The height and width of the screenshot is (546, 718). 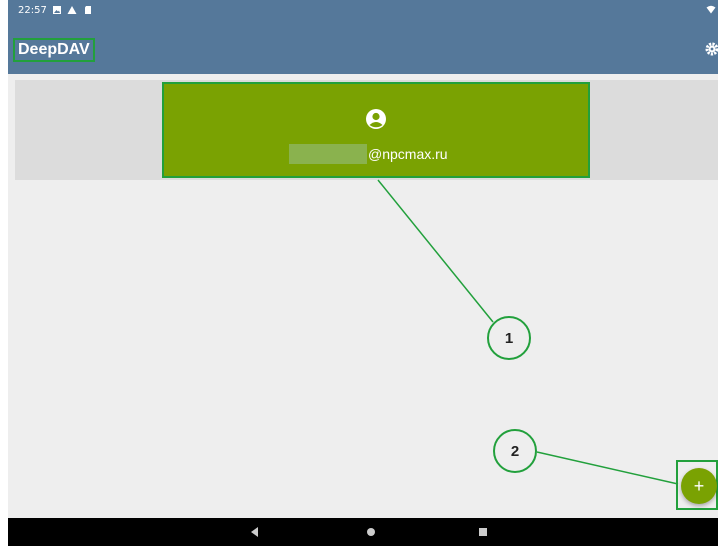 What do you see at coordinates (435, 251) in the screenshot?
I see `callout-1-line` at bounding box center [435, 251].